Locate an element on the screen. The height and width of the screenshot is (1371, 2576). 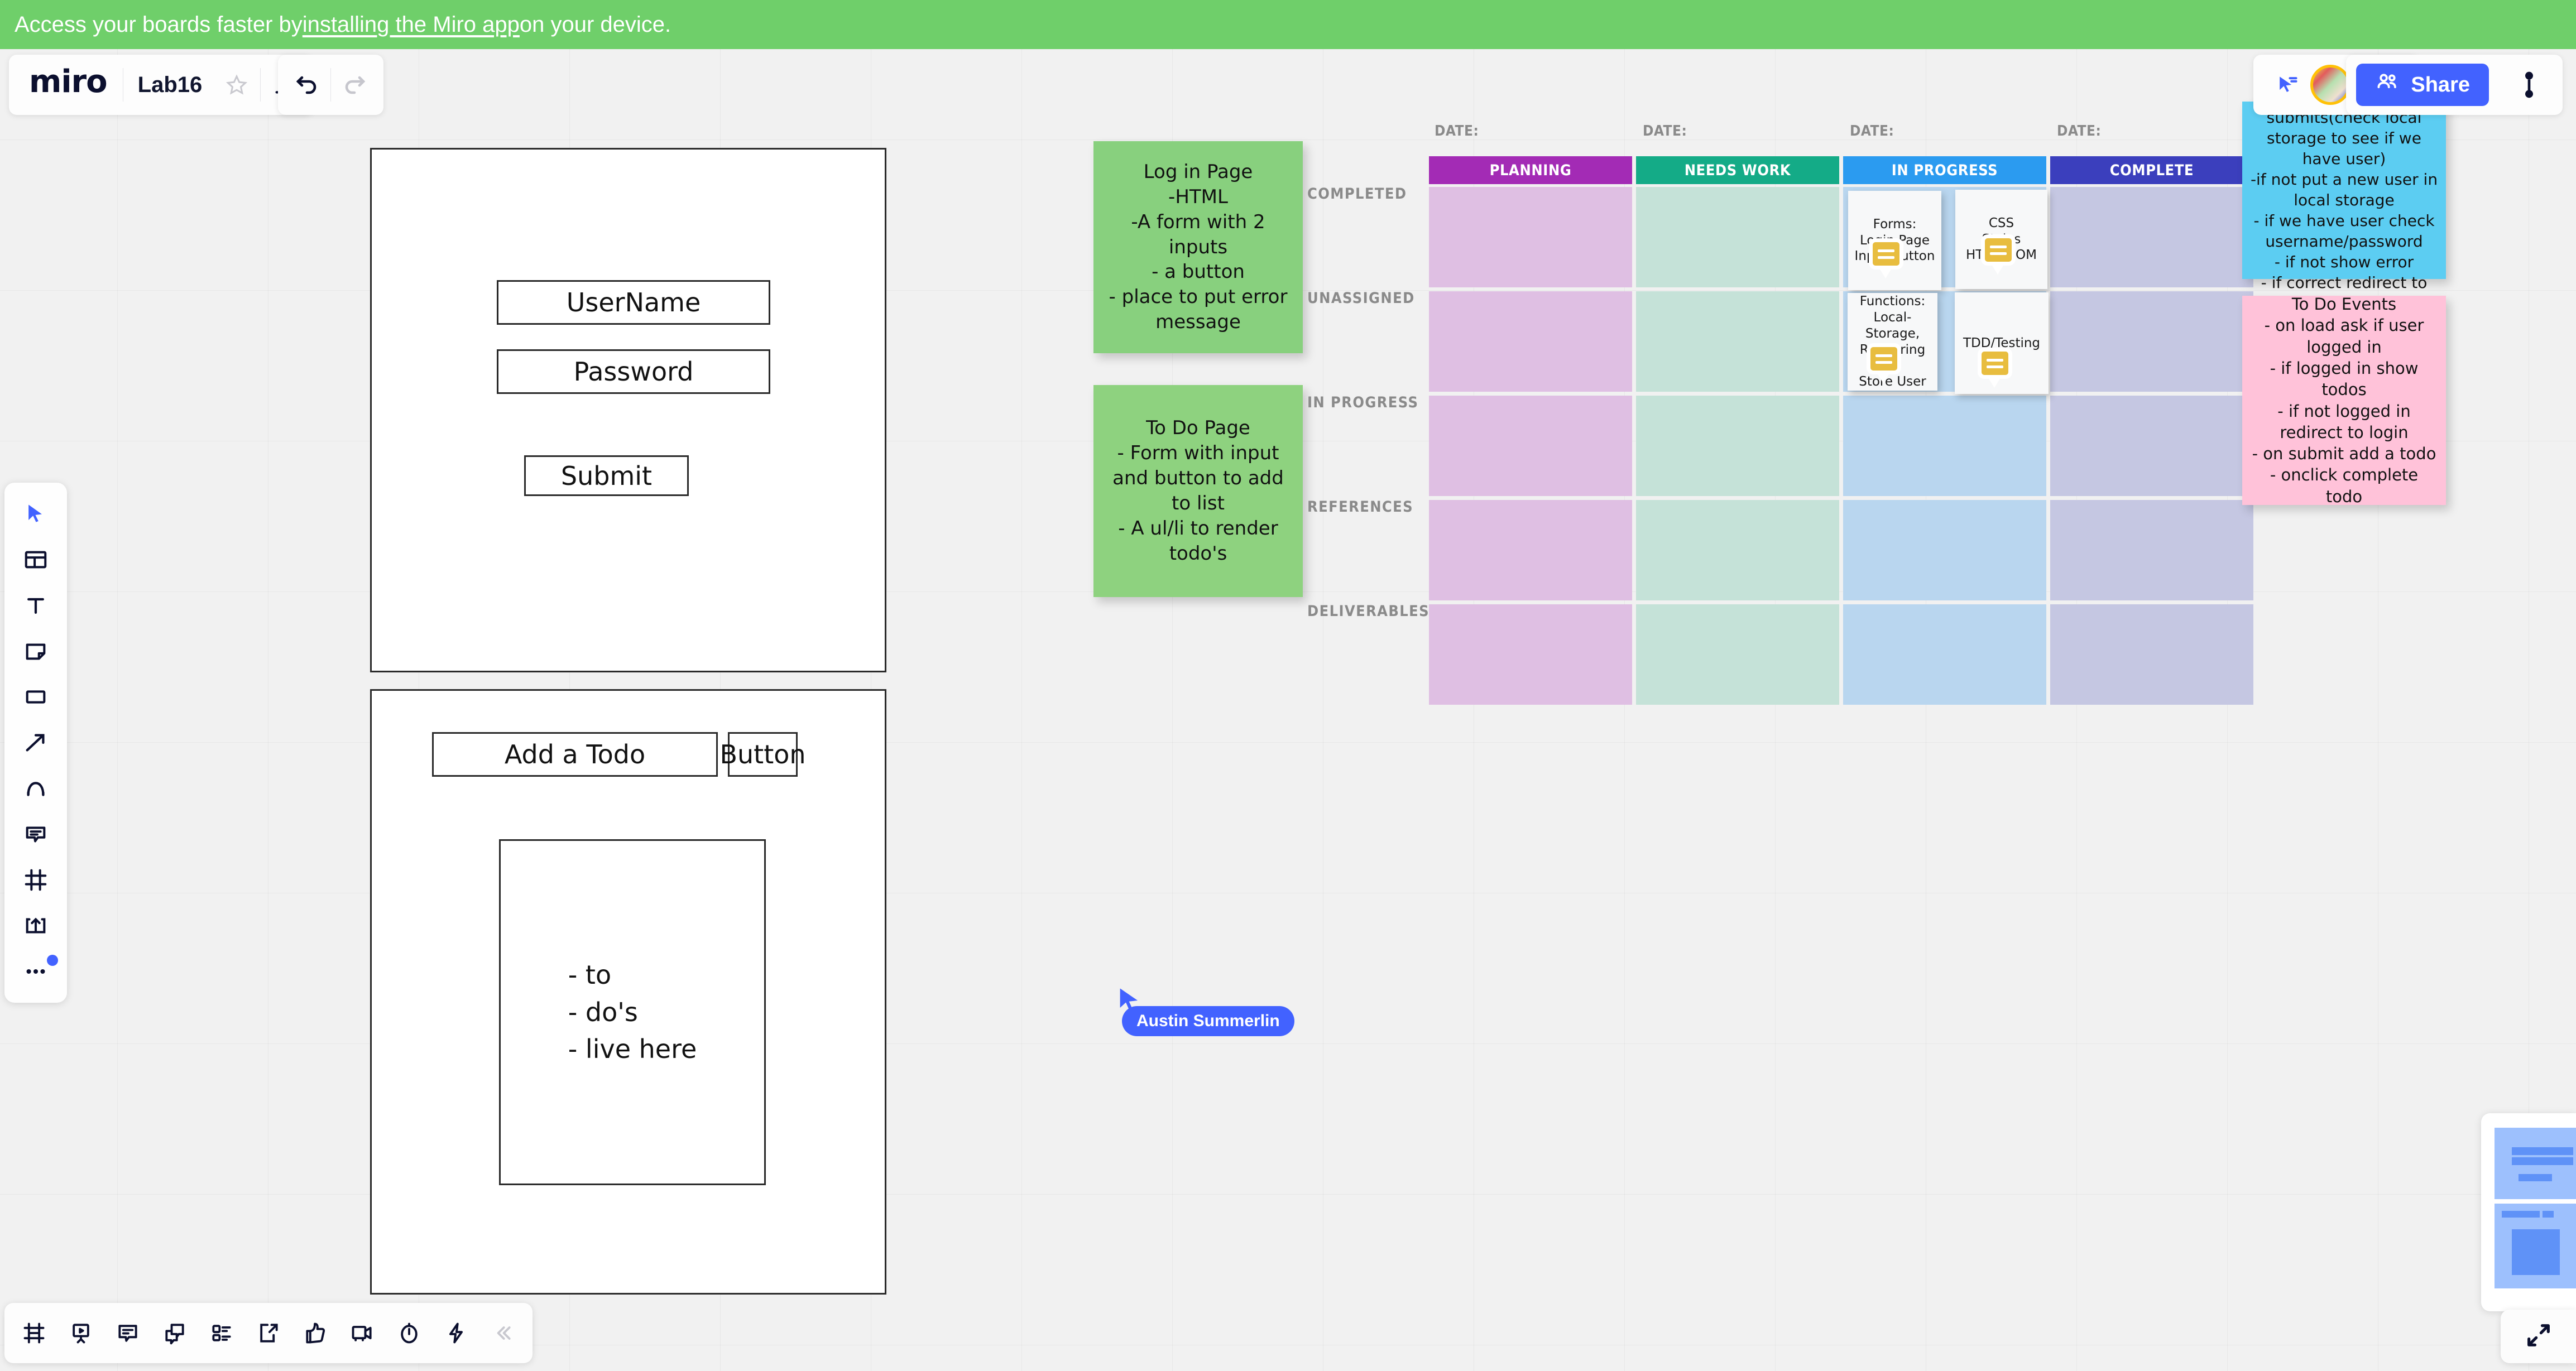
comment-tool is located at coordinates (35, 835).